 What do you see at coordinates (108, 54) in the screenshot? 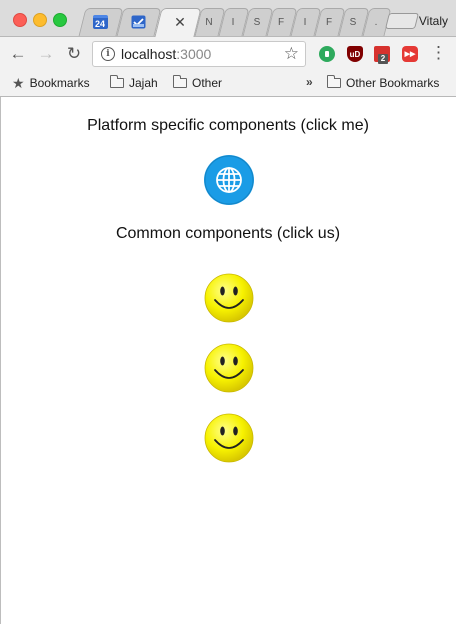
I see `info-icon: i` at bounding box center [108, 54].